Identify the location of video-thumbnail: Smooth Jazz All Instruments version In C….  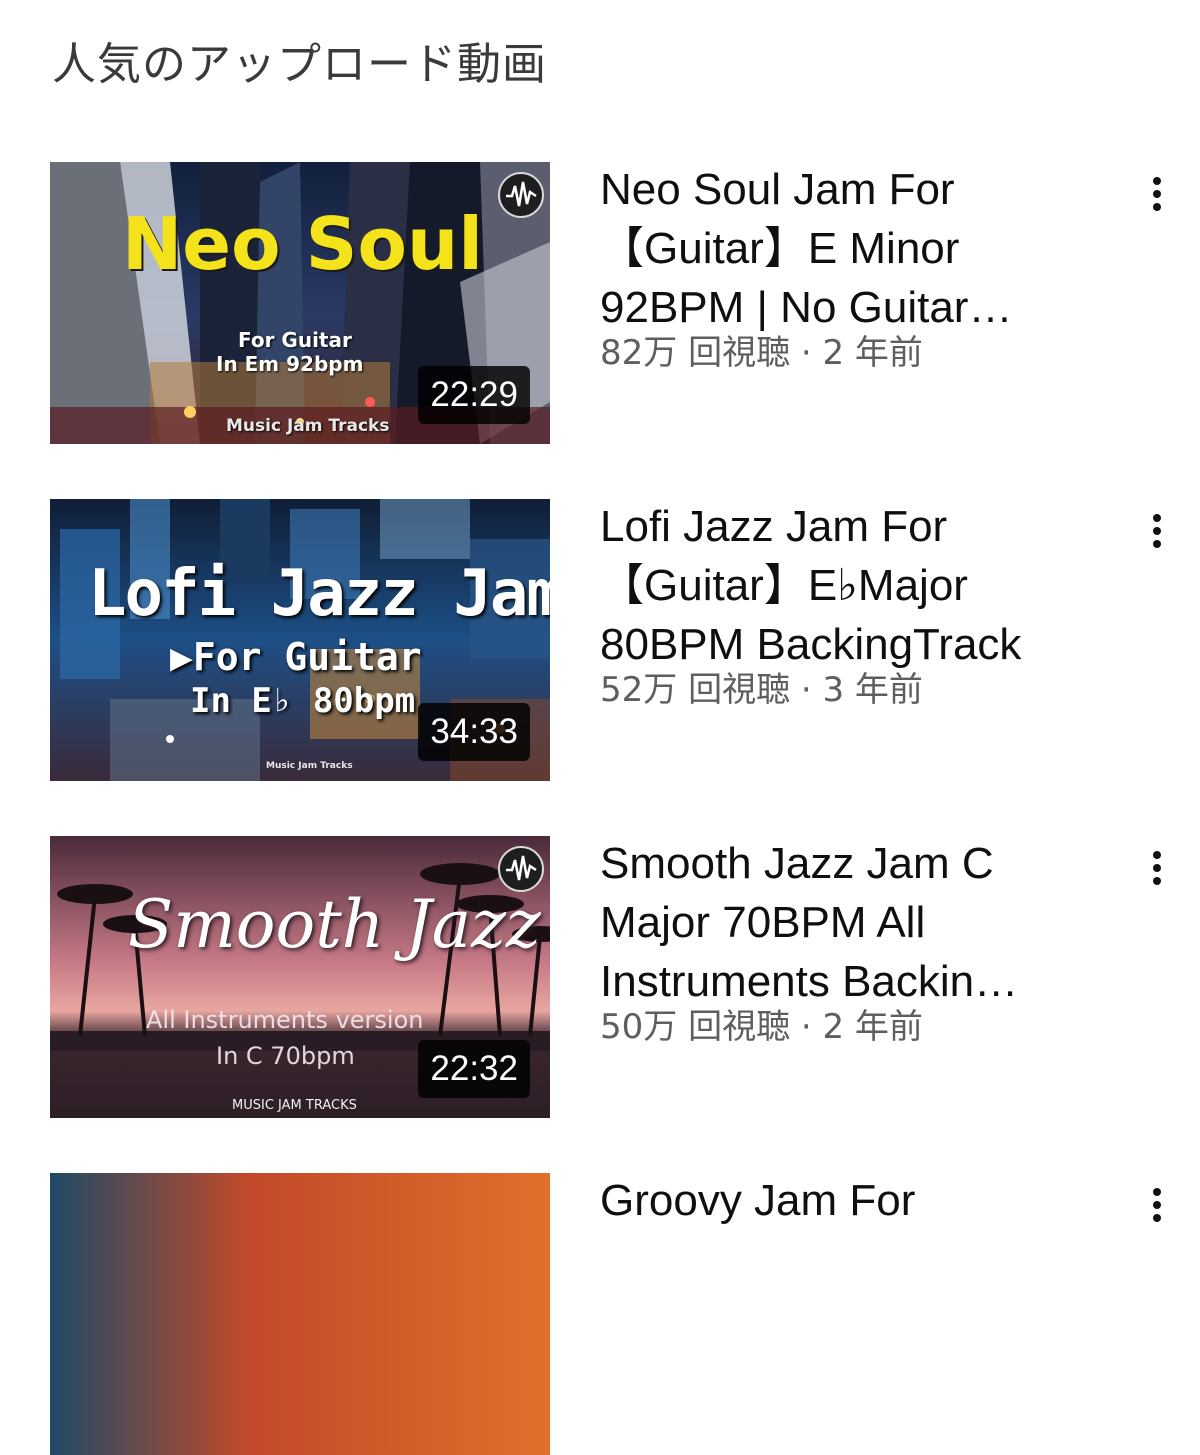
(300, 977).